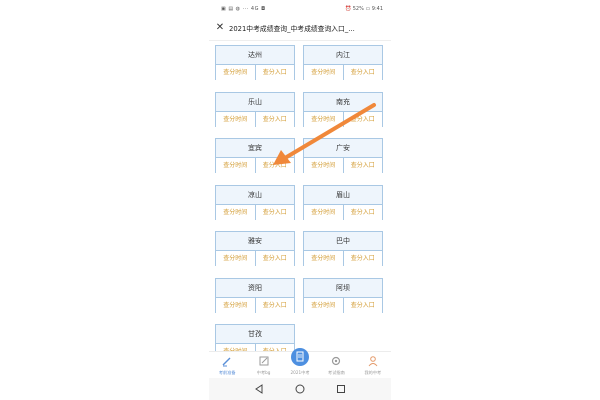 The width and height of the screenshot is (600, 400). I want to click on nav-label: 2021中考, so click(300, 372).